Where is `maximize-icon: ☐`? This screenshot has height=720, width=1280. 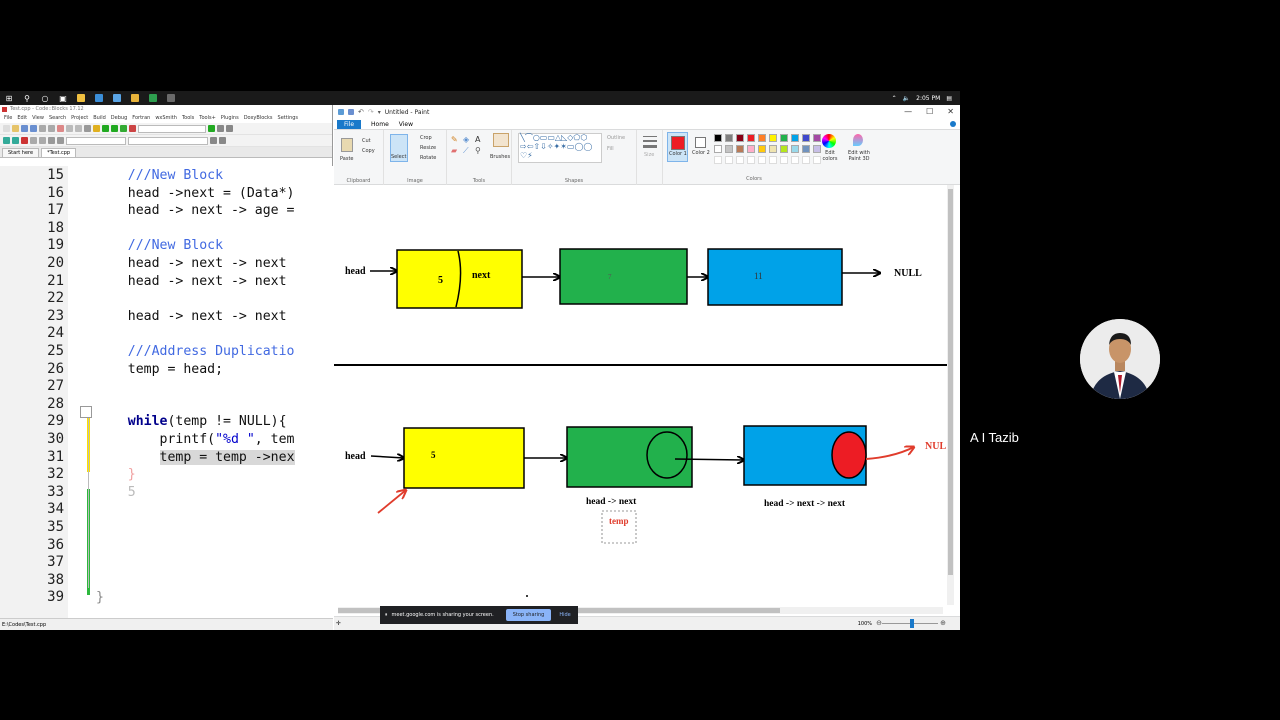
maximize-icon: ☐ is located at coordinates (929, 111).